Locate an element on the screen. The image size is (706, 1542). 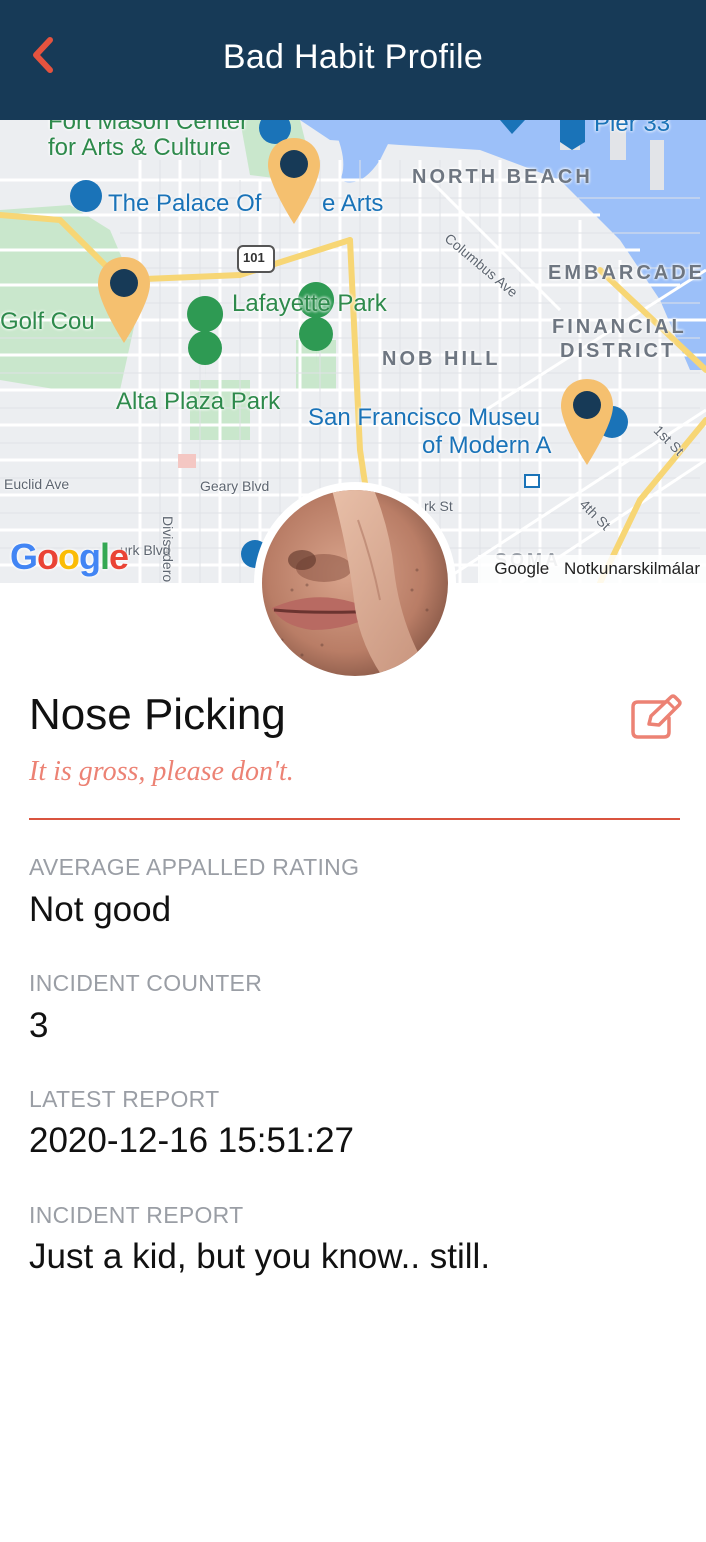
map-district-label: NORTH BEACH is located at coordinates (502, 177).